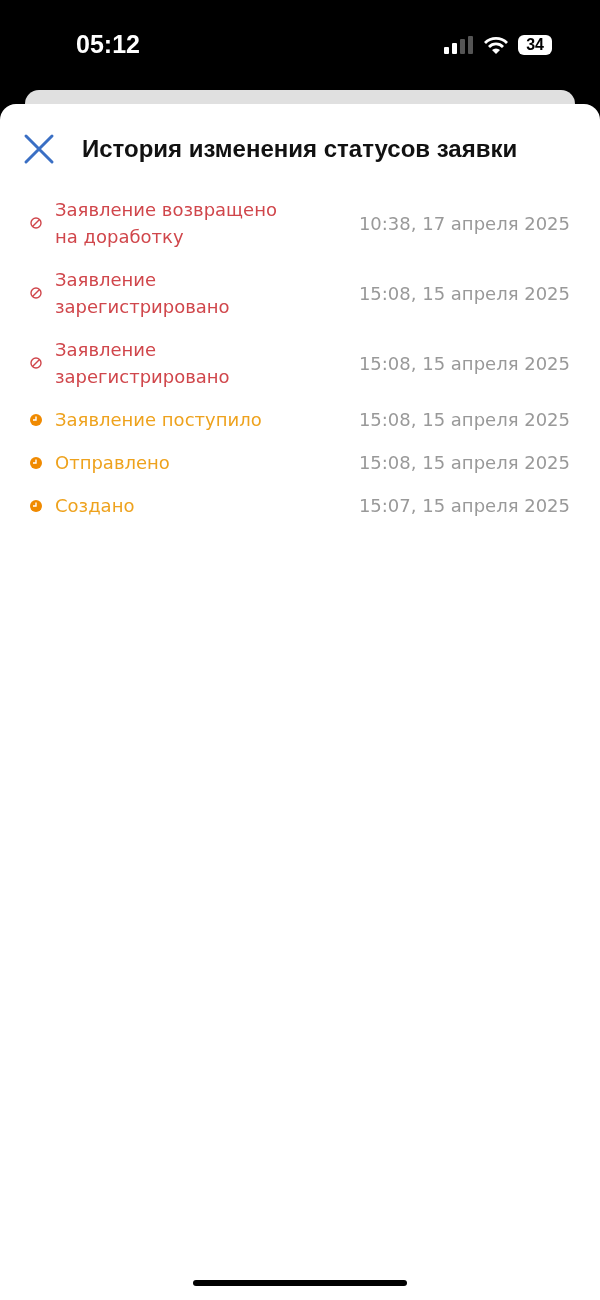  Describe the element at coordinates (496, 45) in the screenshot. I see `wifi-icon` at that location.